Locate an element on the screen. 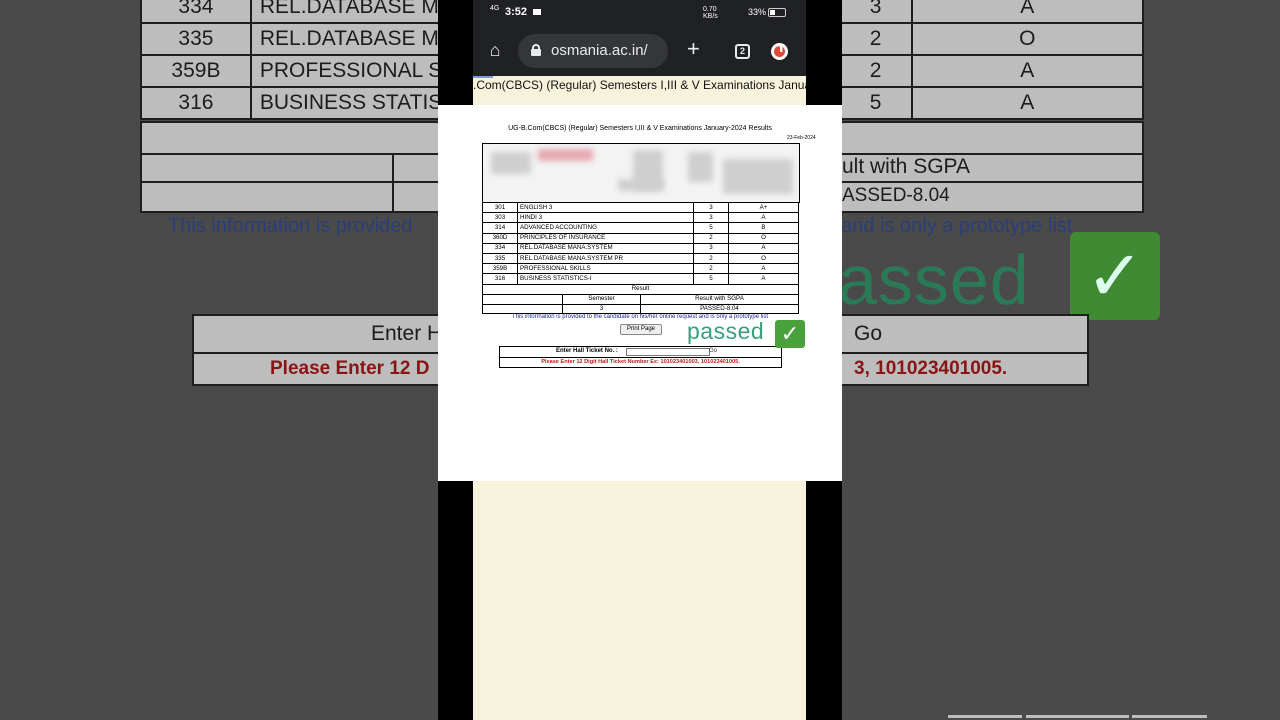 This screenshot has height=720, width=1280. check-mark-icon: ✓ is located at coordinates (790, 334).